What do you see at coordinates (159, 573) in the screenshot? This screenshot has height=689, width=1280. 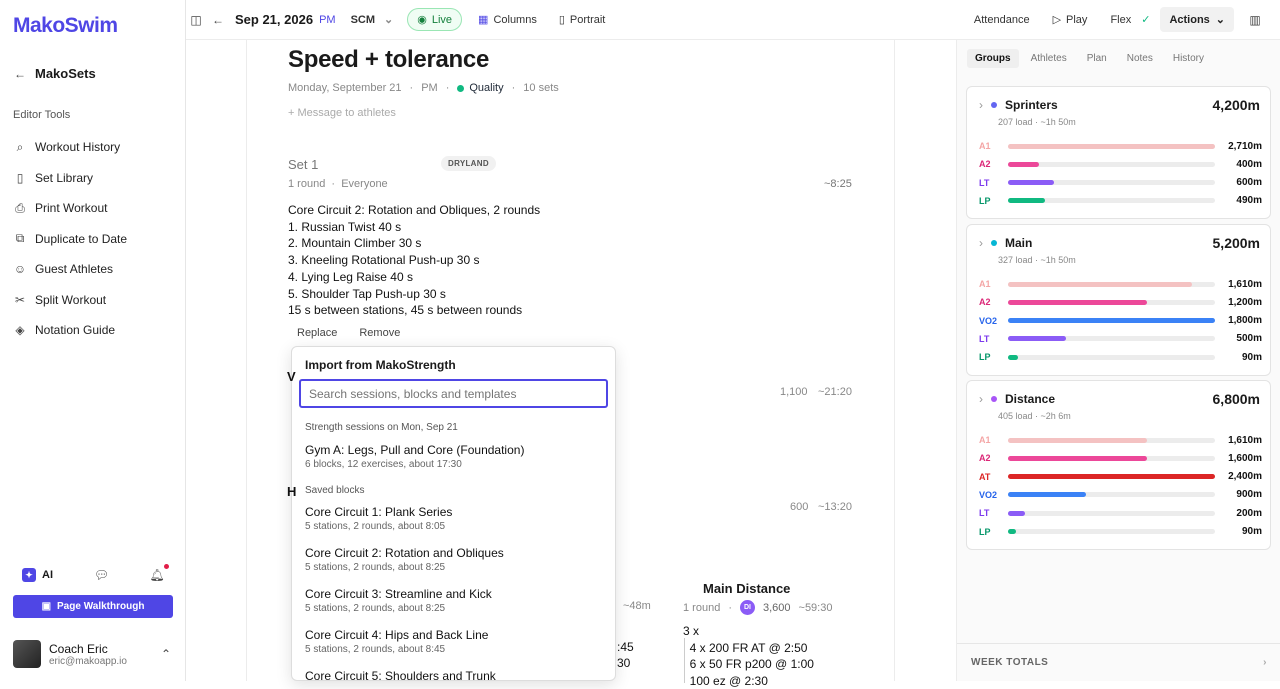 I see `bell-icon: 🔔︎` at bounding box center [159, 573].